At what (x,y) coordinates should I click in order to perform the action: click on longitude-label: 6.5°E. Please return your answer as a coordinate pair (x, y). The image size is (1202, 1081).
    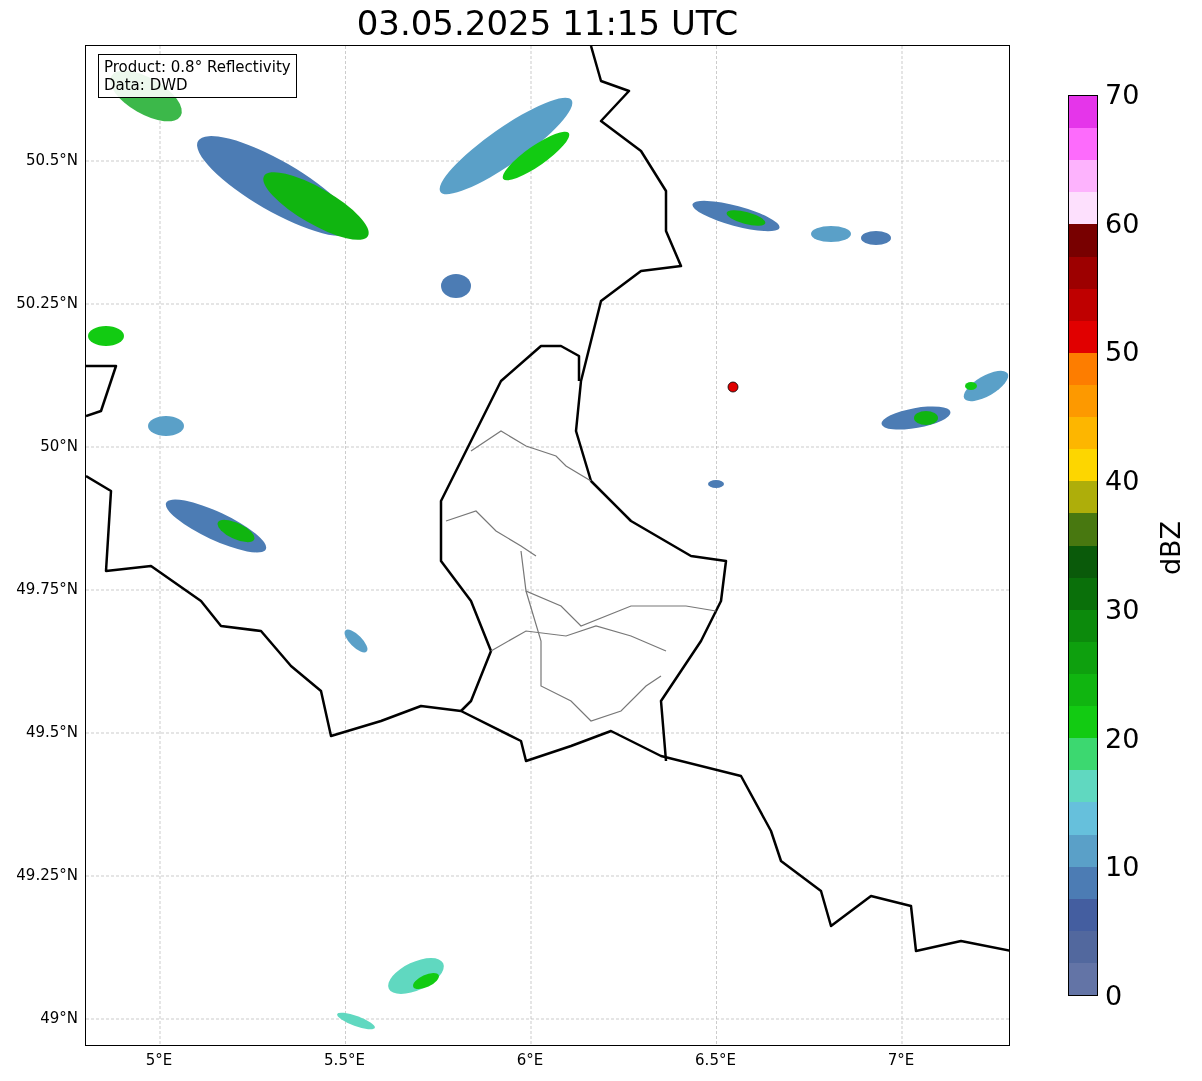
    Looking at the image, I should click on (715, 1060).